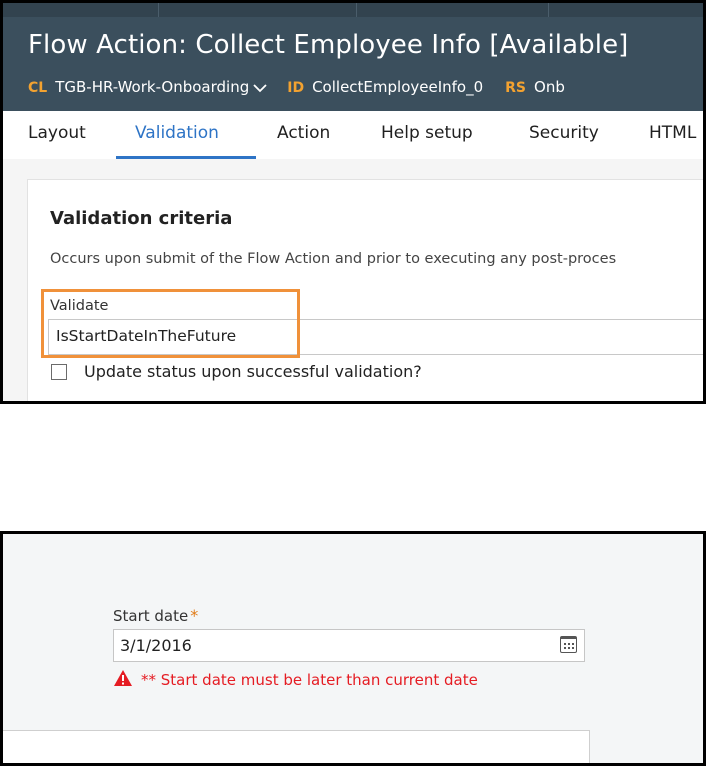  What do you see at coordinates (79, 306) in the screenshot?
I see `validate-label: Validate` at bounding box center [79, 306].